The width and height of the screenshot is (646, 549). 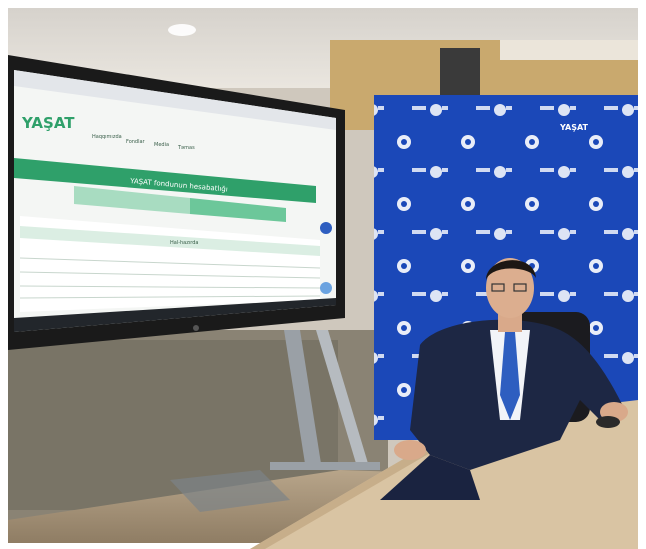 I want to click on mouse, so click(x=608, y=422).